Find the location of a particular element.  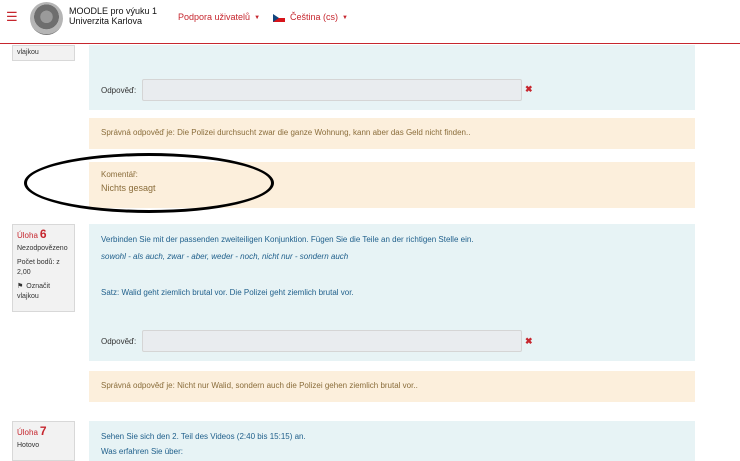

q5-info-box: vlajkou is located at coordinates (43, 53).